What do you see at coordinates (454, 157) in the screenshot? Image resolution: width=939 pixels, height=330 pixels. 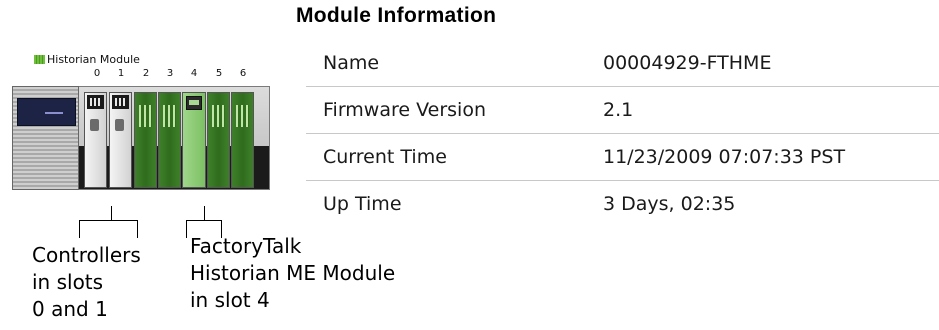 I see `info-label: Current Time` at bounding box center [454, 157].